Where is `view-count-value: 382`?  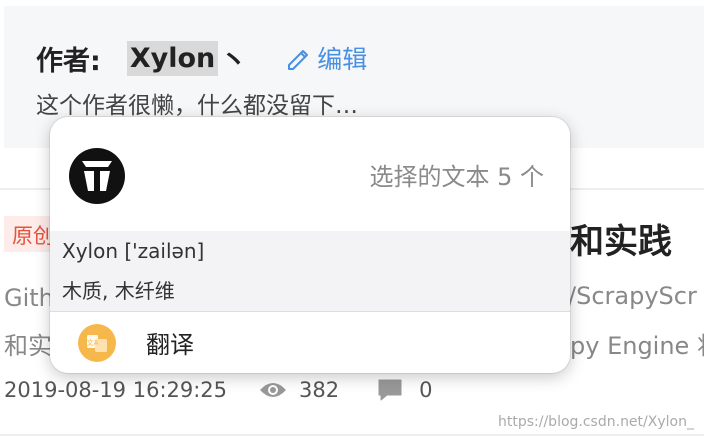
view-count-value: 382 is located at coordinates (319, 390).